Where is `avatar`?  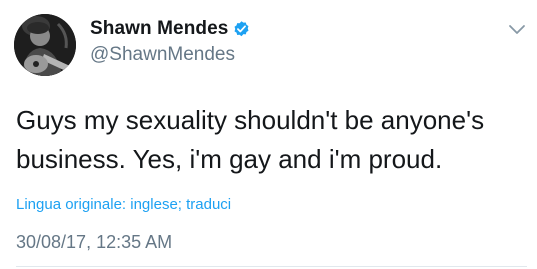 avatar is located at coordinates (45, 45).